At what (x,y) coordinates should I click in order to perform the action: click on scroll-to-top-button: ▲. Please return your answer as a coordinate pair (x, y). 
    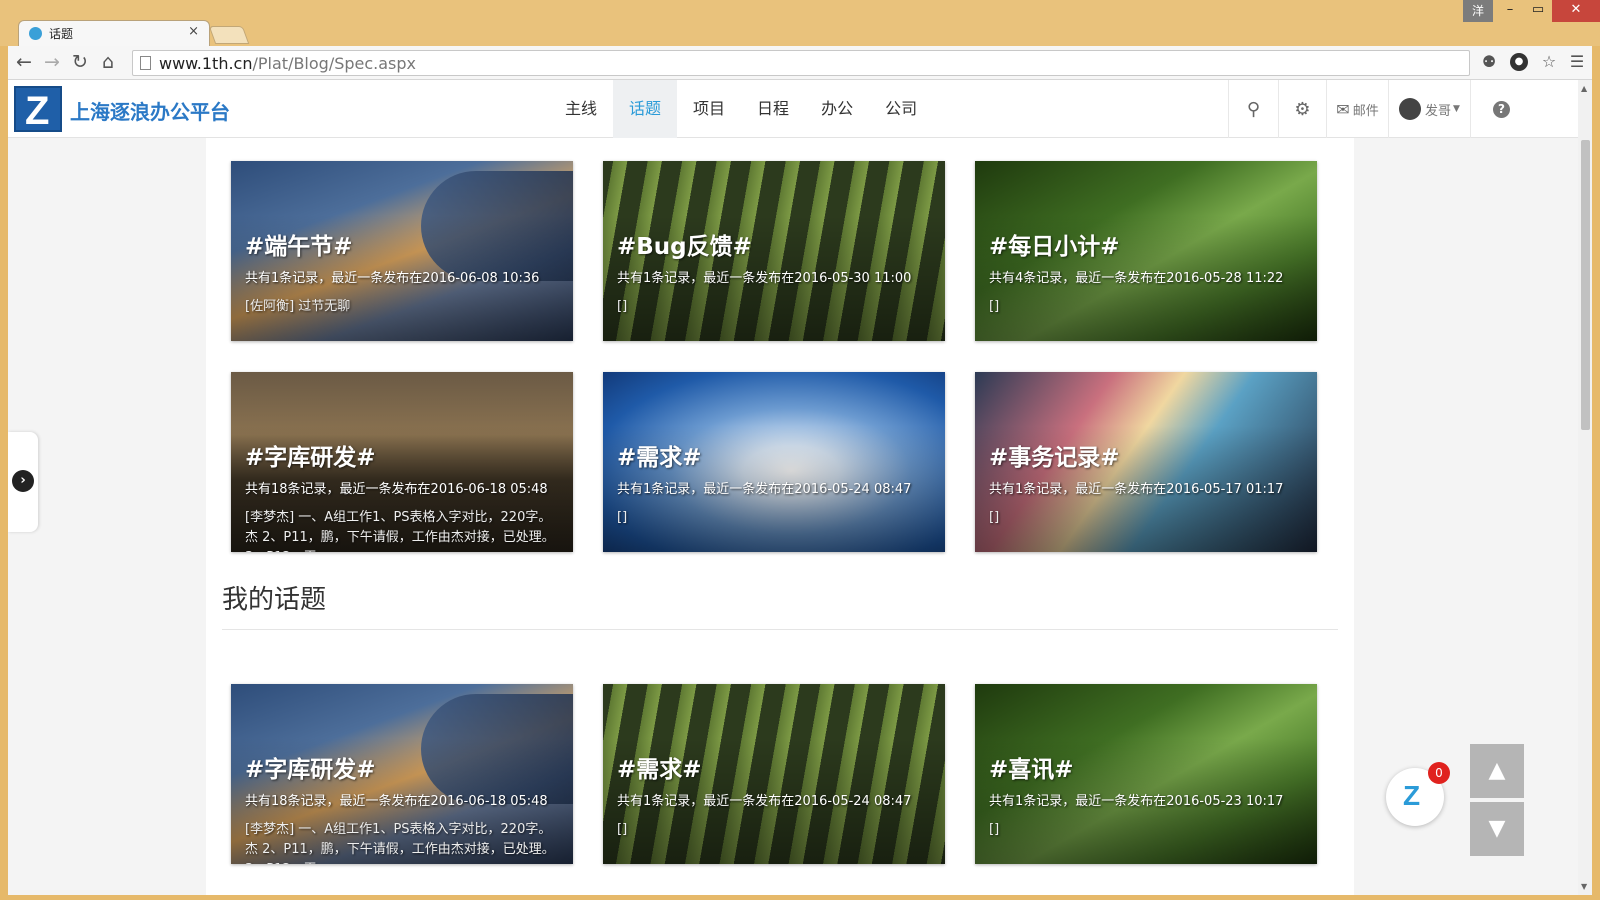
    Looking at the image, I should click on (1497, 771).